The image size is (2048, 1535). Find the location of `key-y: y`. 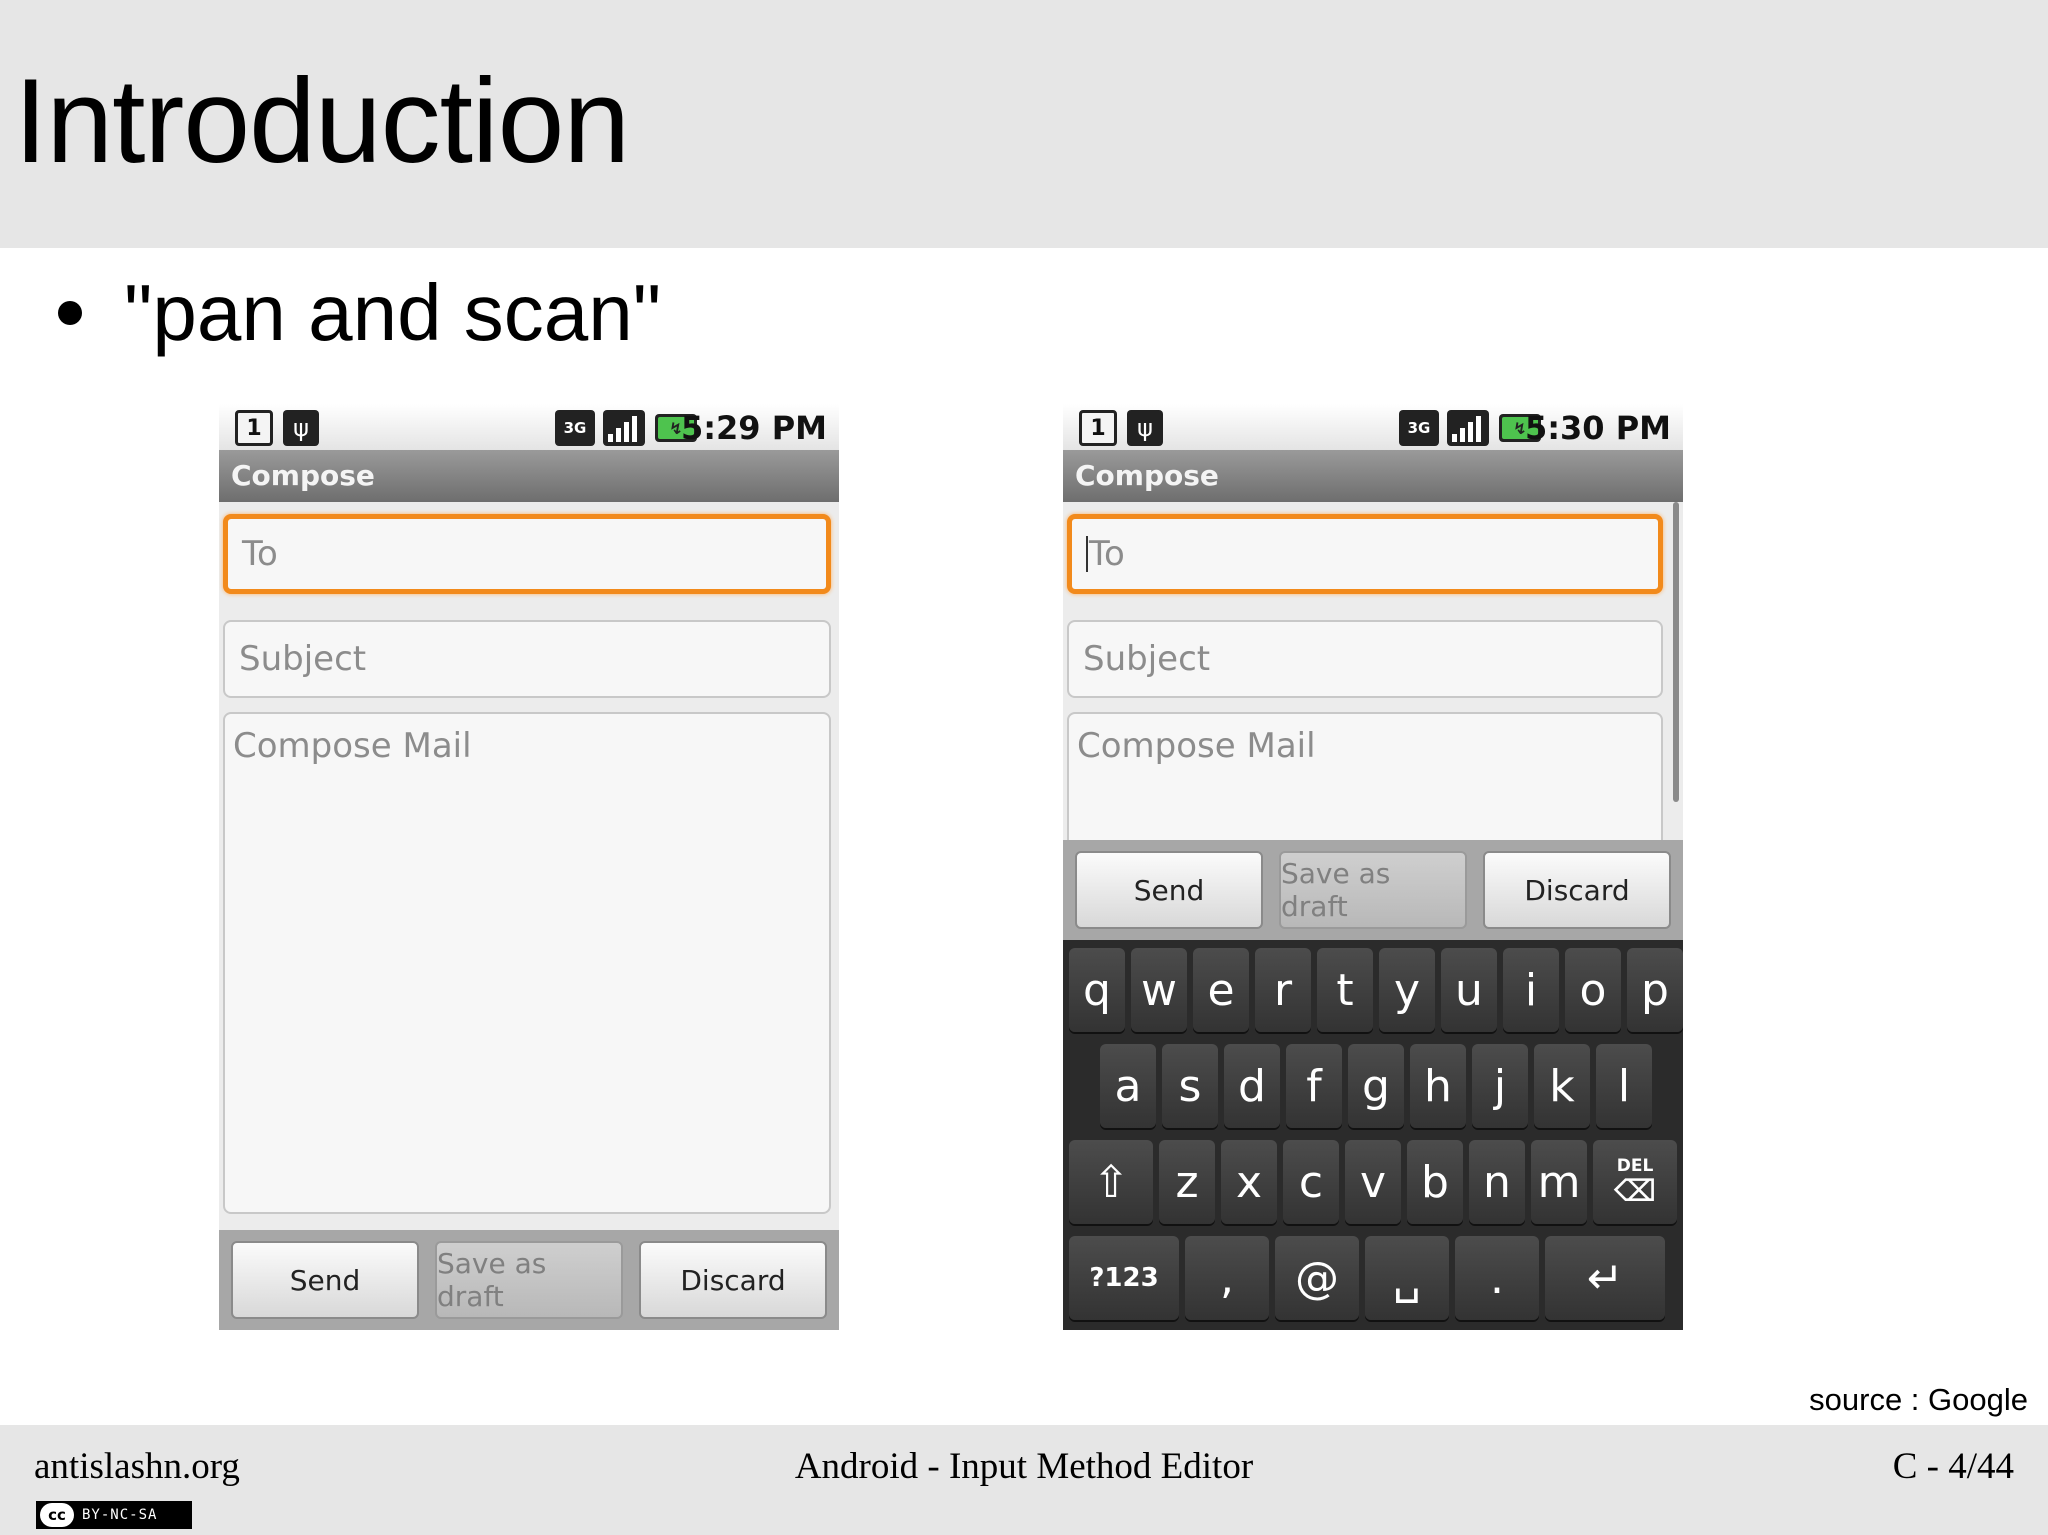

key-y: y is located at coordinates (1407, 990).